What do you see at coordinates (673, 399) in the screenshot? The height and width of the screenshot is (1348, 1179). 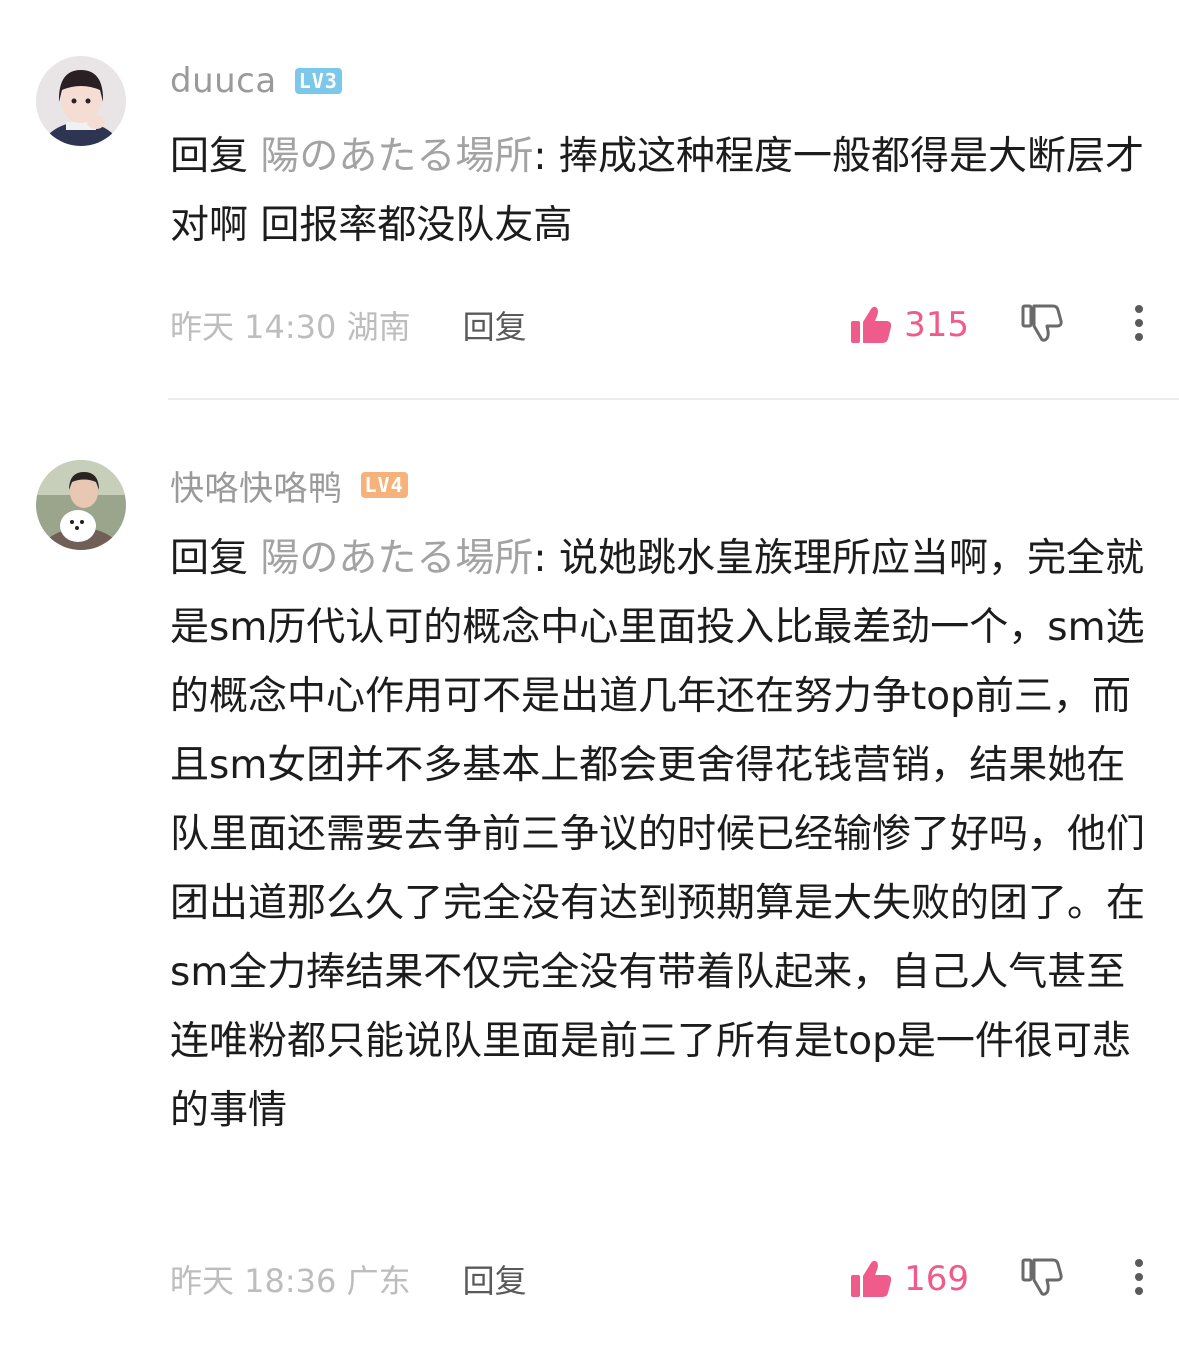 I see `comment-divider` at bounding box center [673, 399].